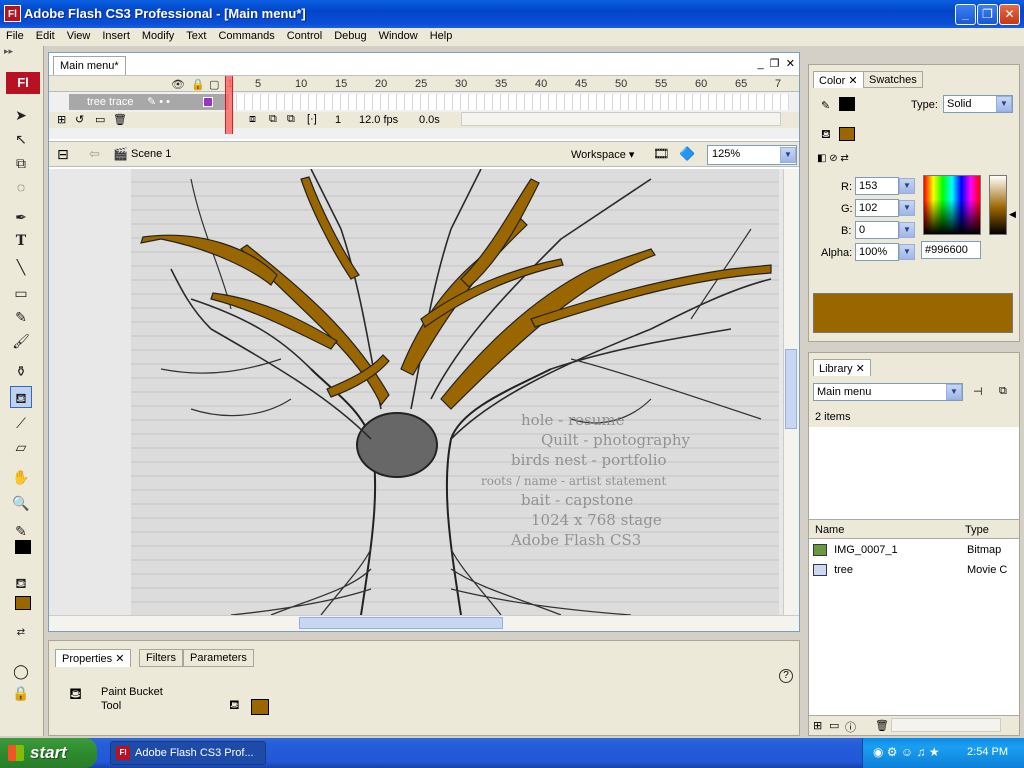 The height and width of the screenshot is (768, 1024). I want to click on doc-restore-icon: ❐, so click(775, 64).